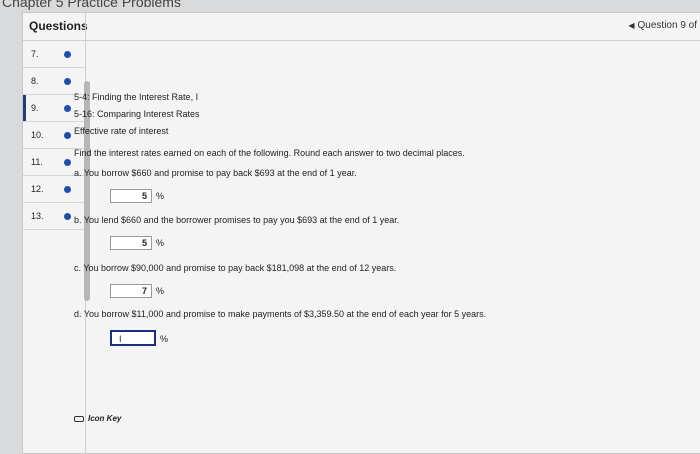 This screenshot has width=700, height=454. What do you see at coordinates (667, 25) in the screenshot?
I see `question-counter: Question 9 of` at bounding box center [667, 25].